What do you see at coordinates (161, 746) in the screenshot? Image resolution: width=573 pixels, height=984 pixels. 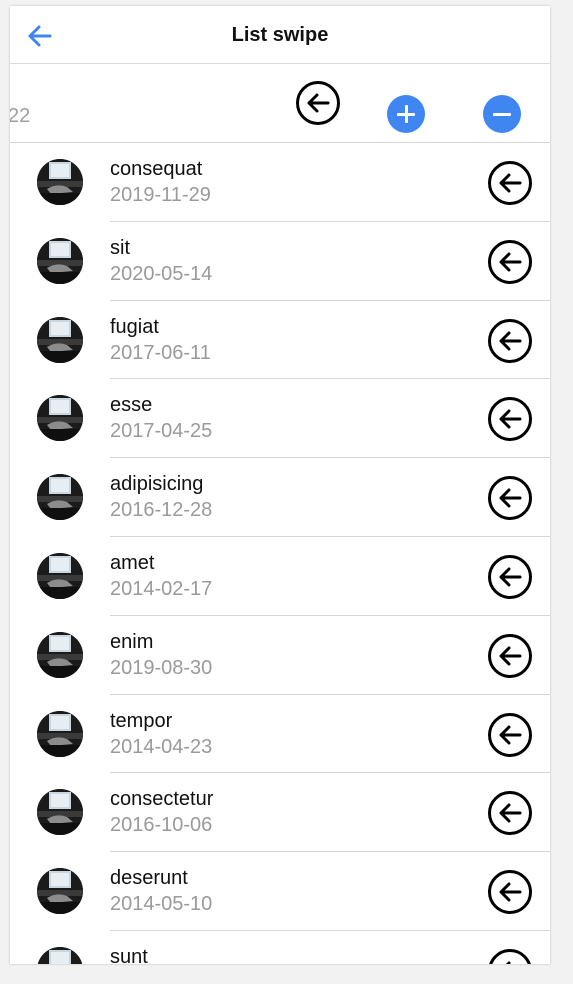 I see `list-item-date: 2014-04-23` at bounding box center [161, 746].